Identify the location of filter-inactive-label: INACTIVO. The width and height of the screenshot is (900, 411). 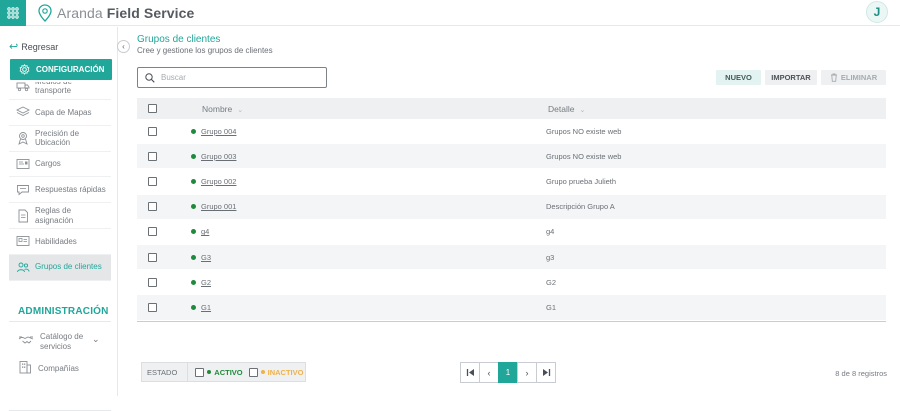
(285, 372).